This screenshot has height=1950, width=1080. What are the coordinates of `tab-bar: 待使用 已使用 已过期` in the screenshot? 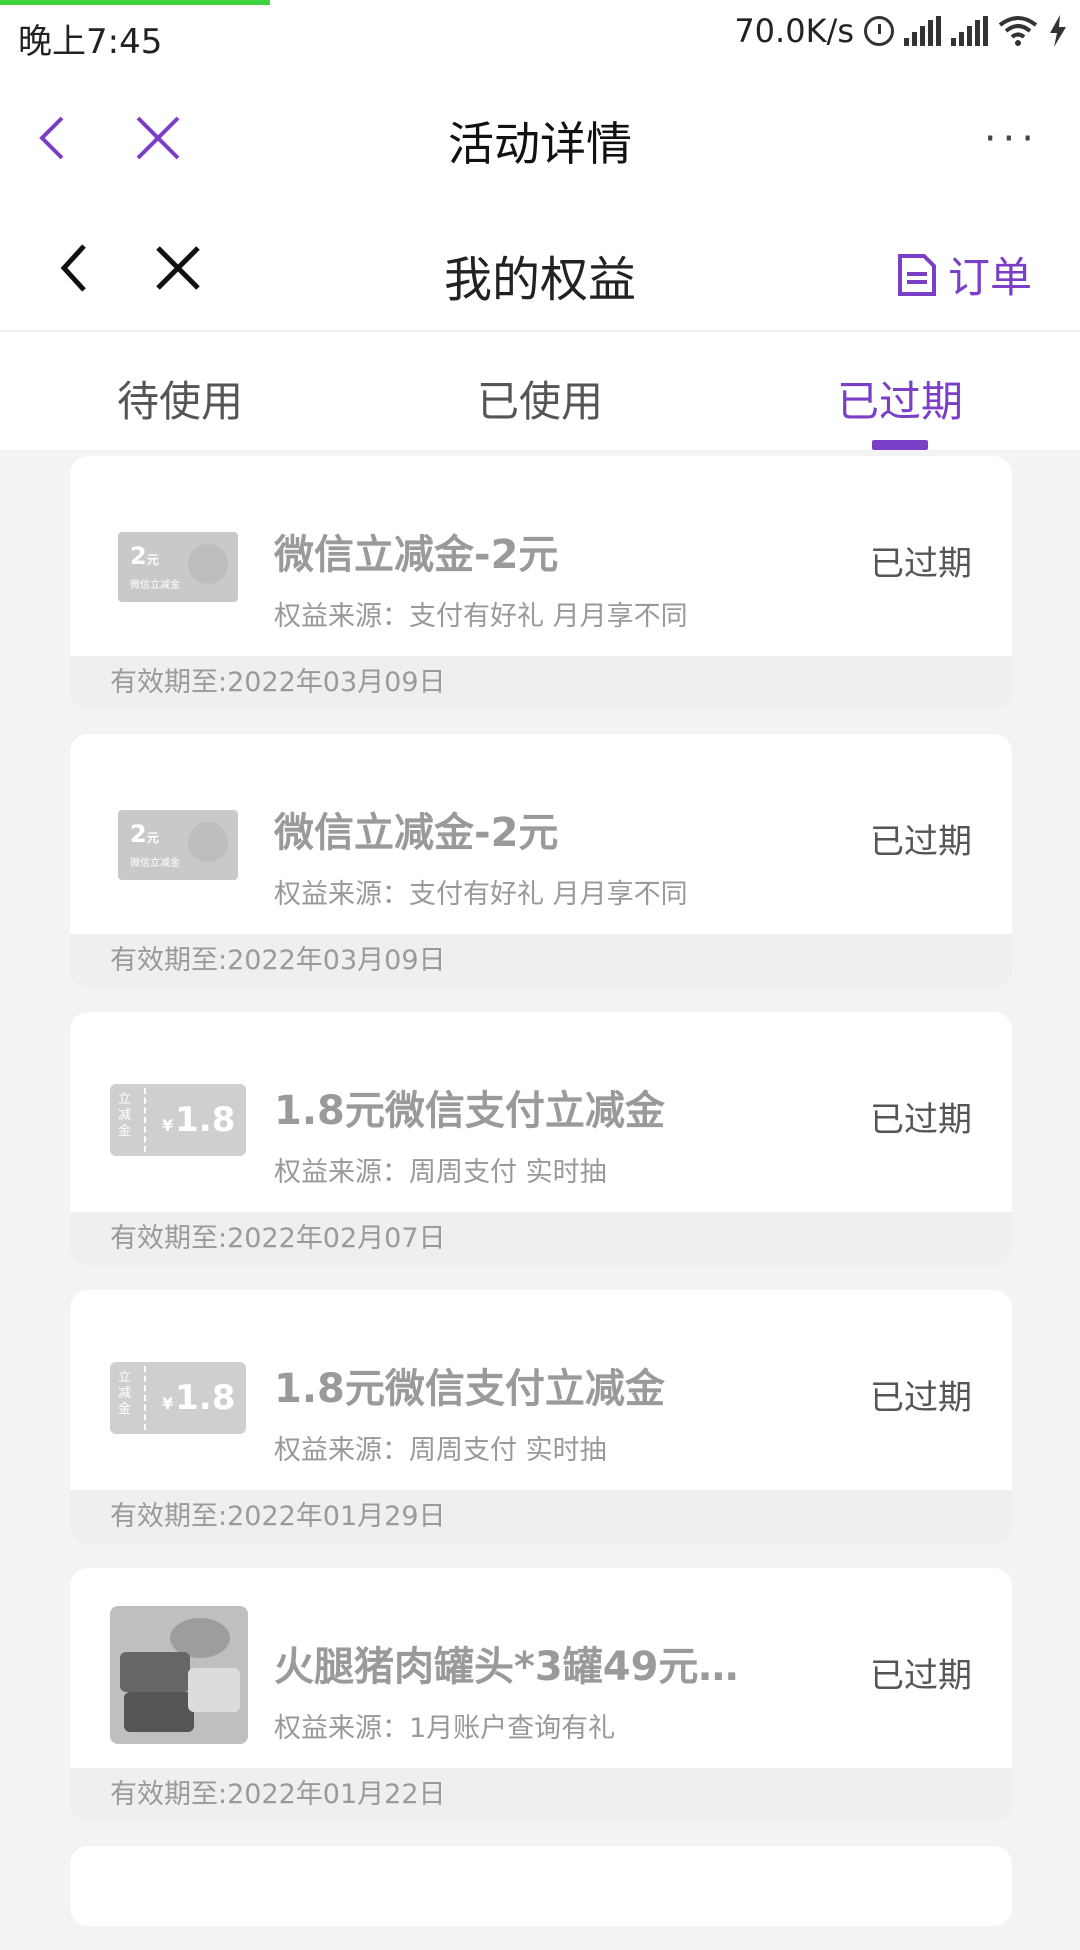 It's located at (540, 391).